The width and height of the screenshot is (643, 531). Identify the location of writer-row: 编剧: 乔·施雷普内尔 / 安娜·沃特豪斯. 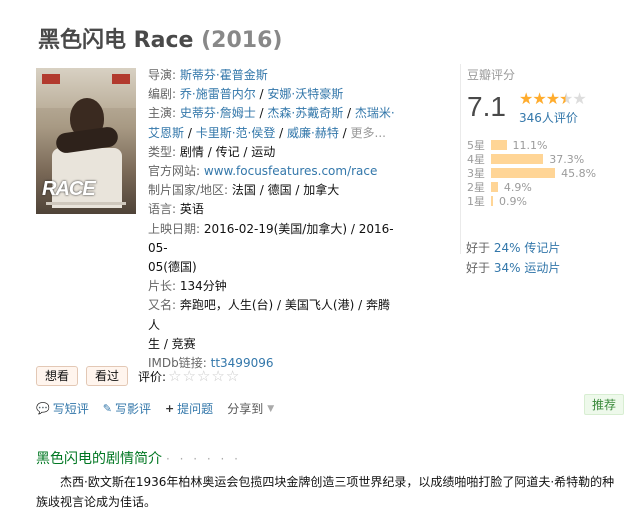
(246, 94).